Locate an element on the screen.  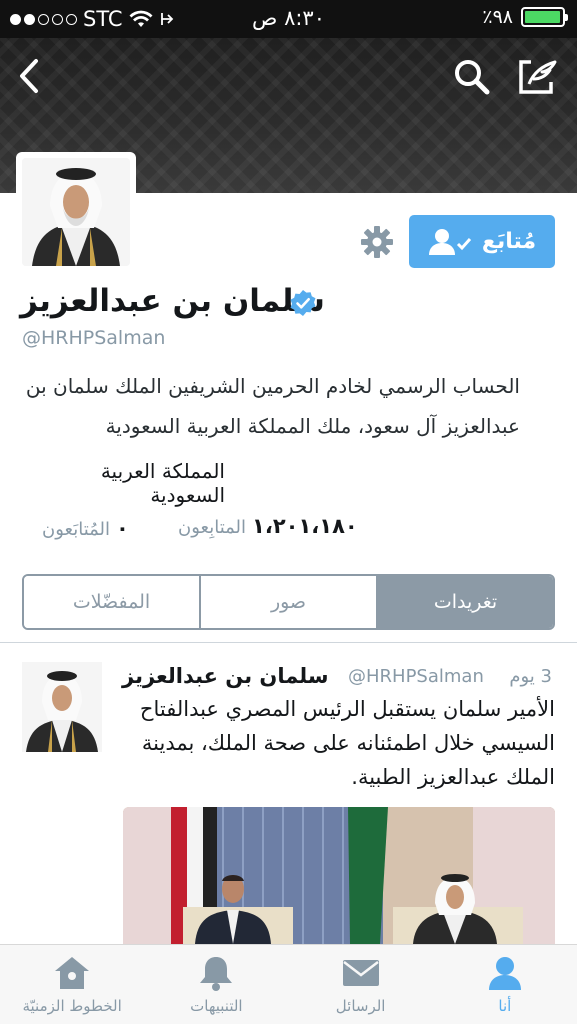
profile-avatar is located at coordinates (76, 212).